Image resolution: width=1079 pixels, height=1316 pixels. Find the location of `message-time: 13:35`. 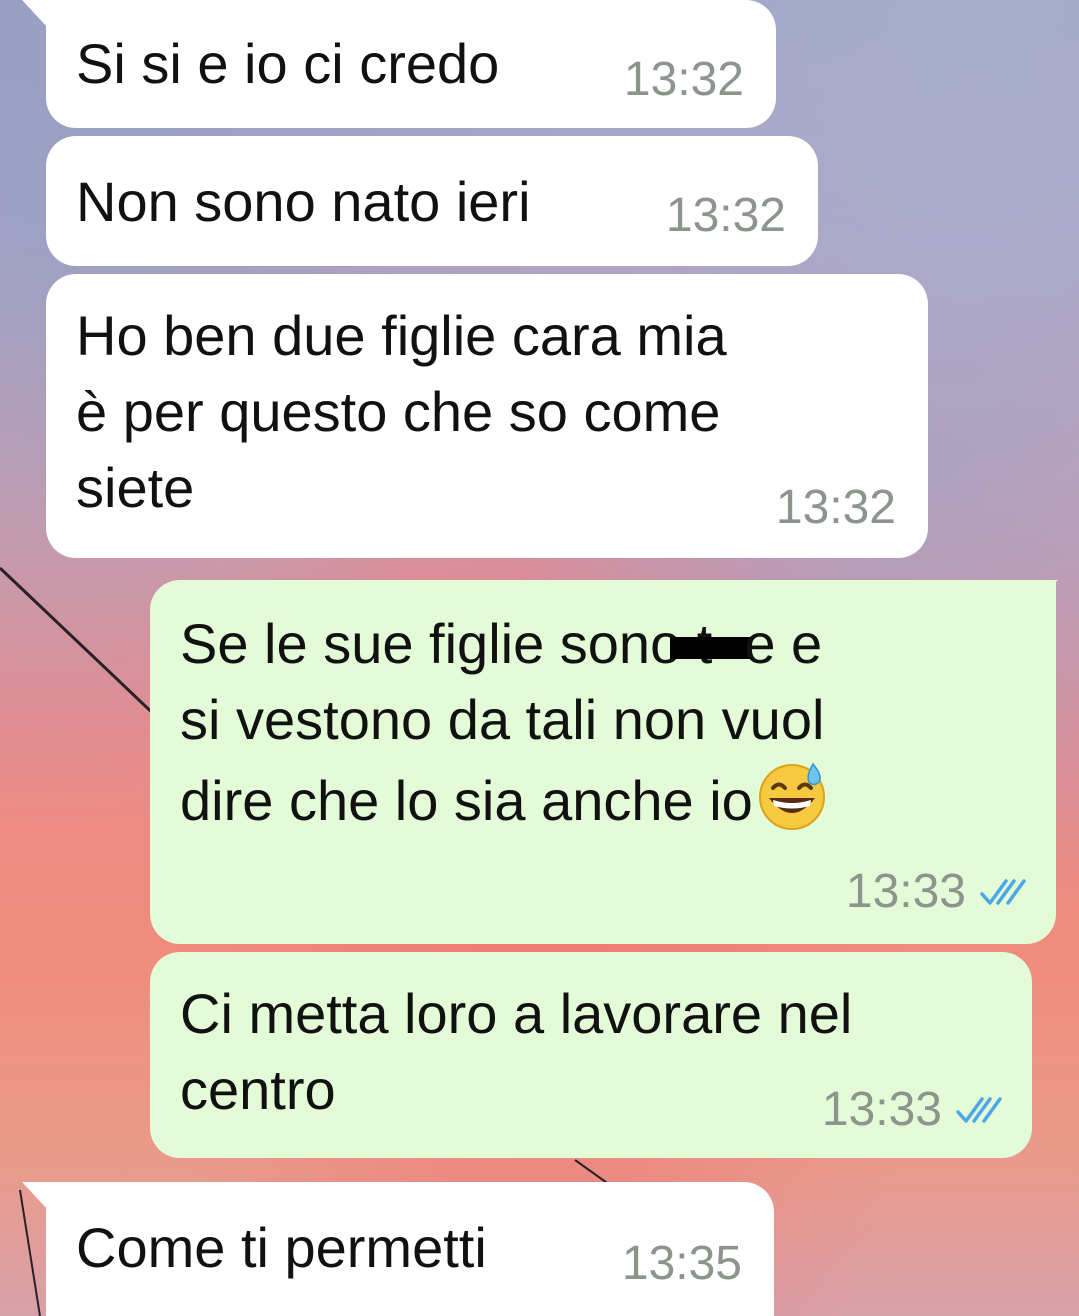

message-time: 13:35 is located at coordinates (681, 1263).